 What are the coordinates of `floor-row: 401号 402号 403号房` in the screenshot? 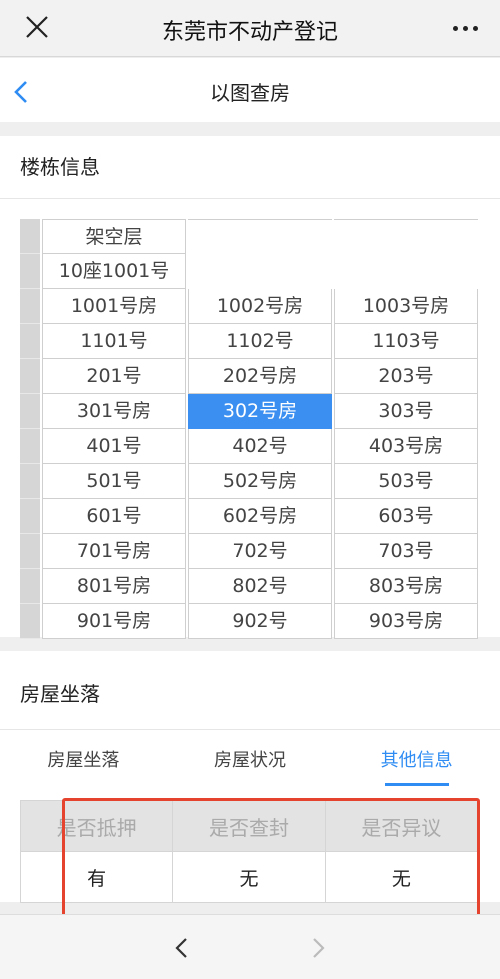 It's located at (249, 446).